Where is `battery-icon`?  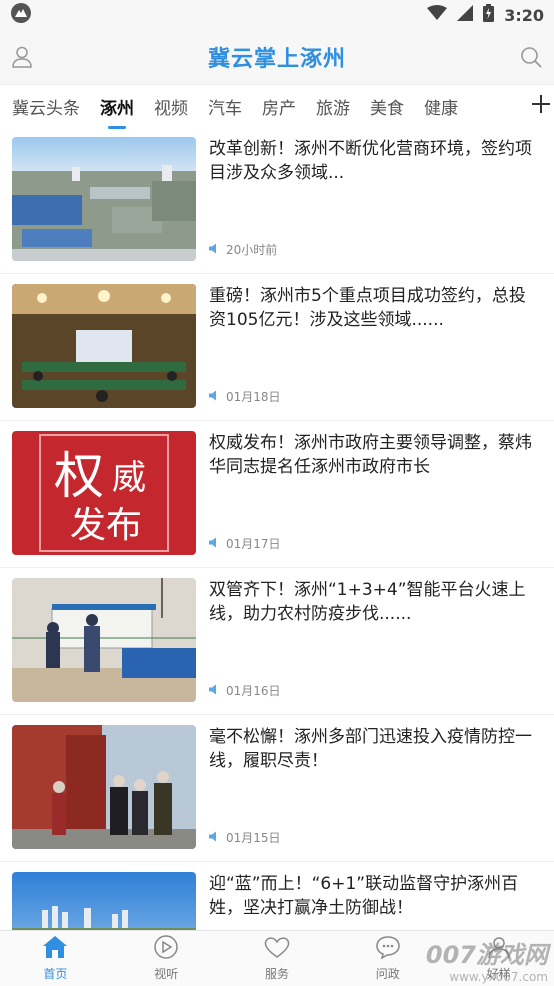 battery-icon is located at coordinates (489, 15).